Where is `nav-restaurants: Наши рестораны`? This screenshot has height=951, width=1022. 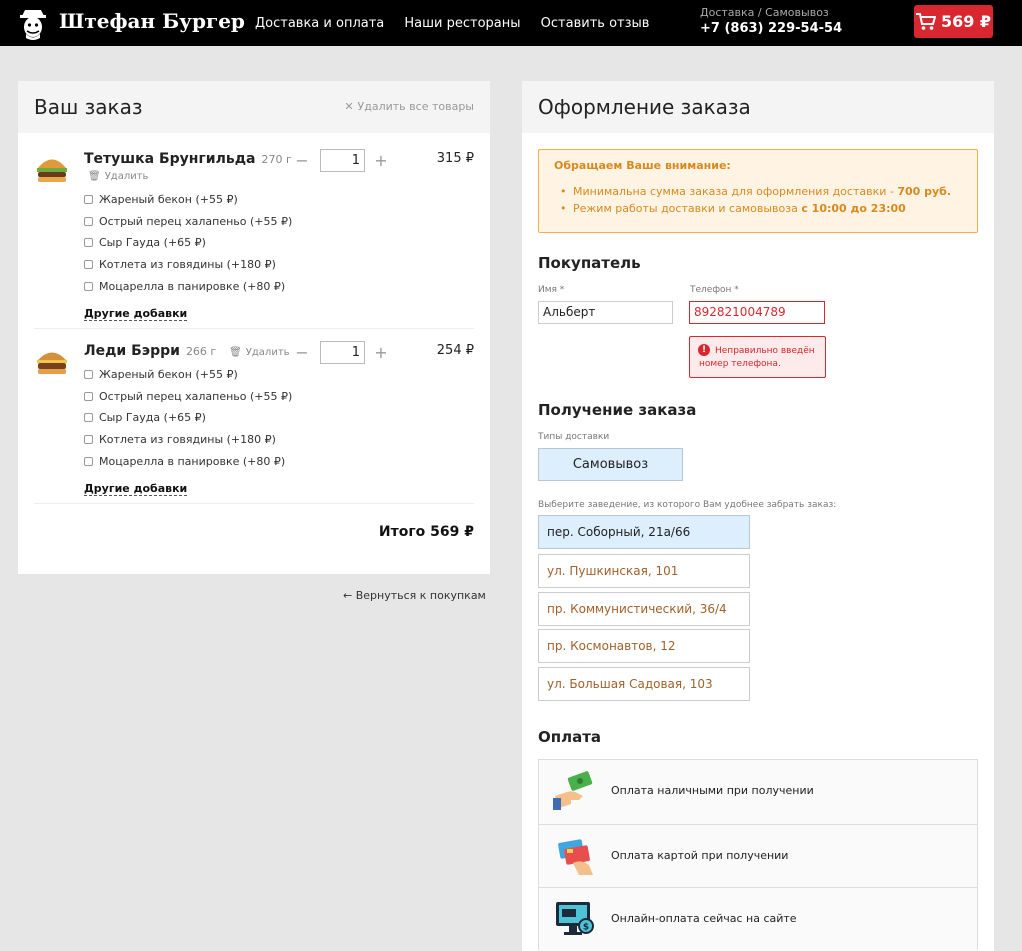 nav-restaurants: Наши рестораны is located at coordinates (462, 23).